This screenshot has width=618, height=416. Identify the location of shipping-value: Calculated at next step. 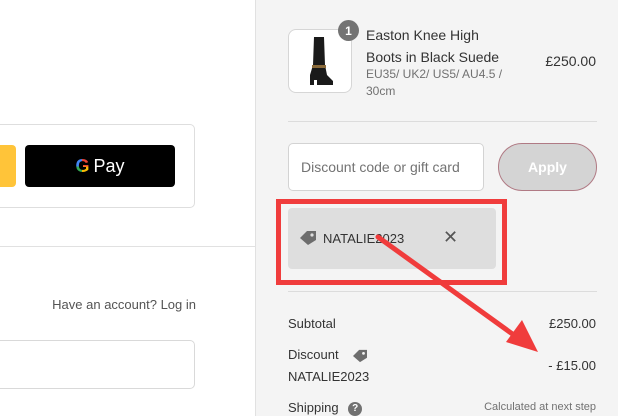
(540, 407).